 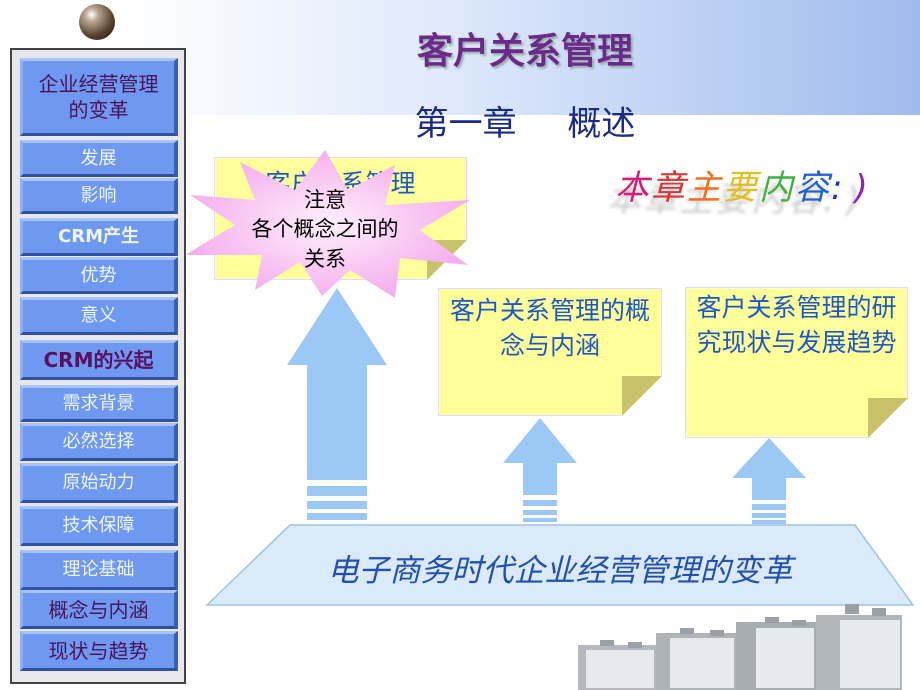 What do you see at coordinates (560, 571) in the screenshot?
I see `base-label: 电子商务时代企业经营管理的变革` at bounding box center [560, 571].